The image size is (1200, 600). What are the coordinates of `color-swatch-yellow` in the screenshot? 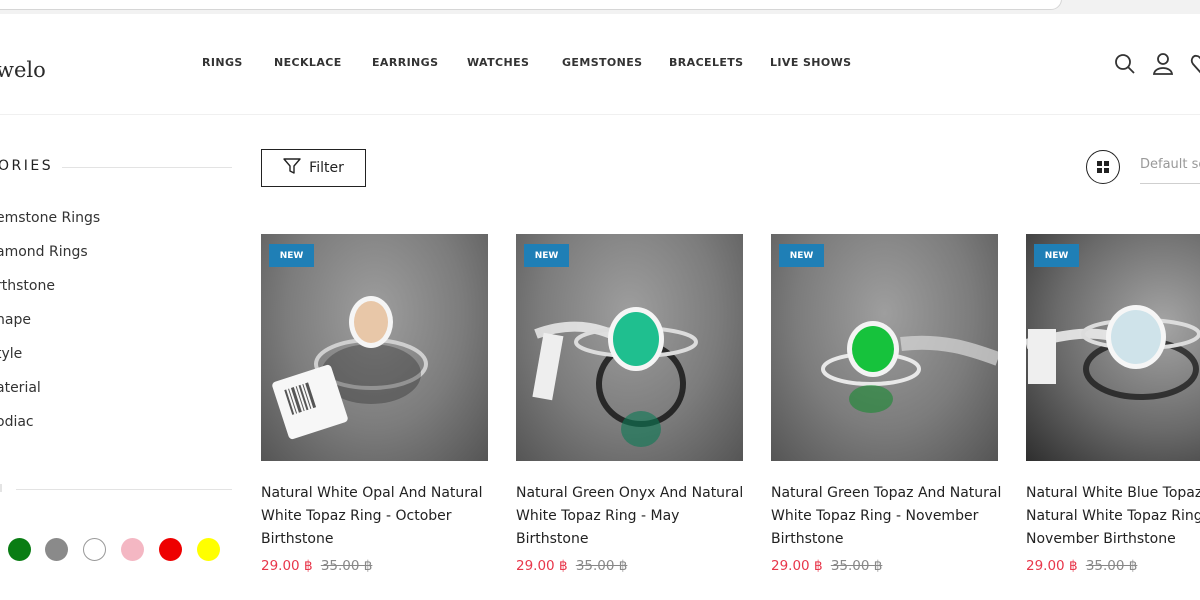 It's located at (208, 549).